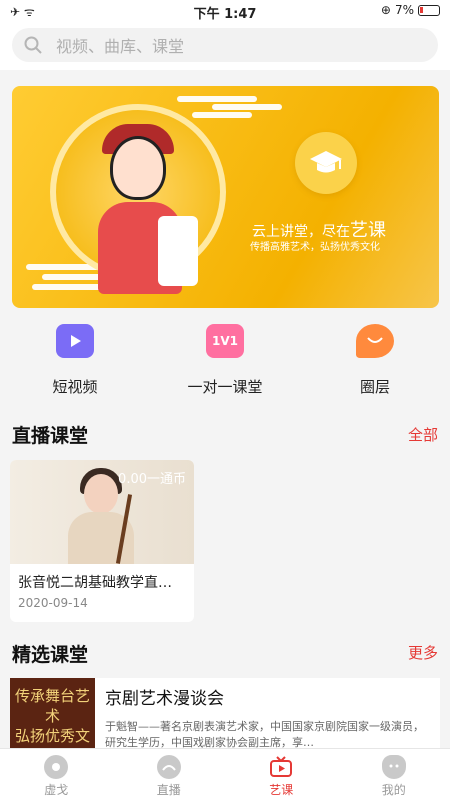  I want to click on mask-icon, so click(393, 767).